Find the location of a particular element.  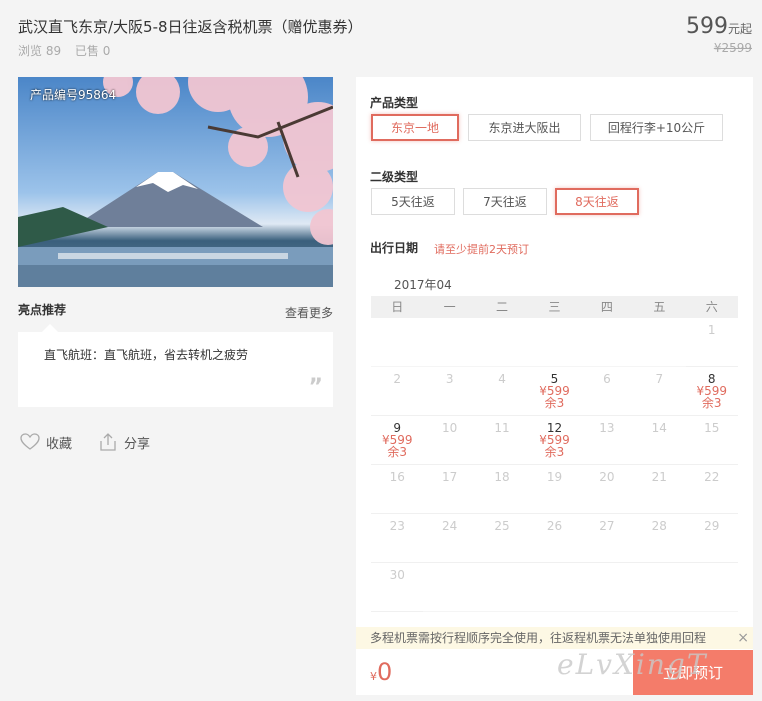

original-price: ¥2599 is located at coordinates (732, 48).